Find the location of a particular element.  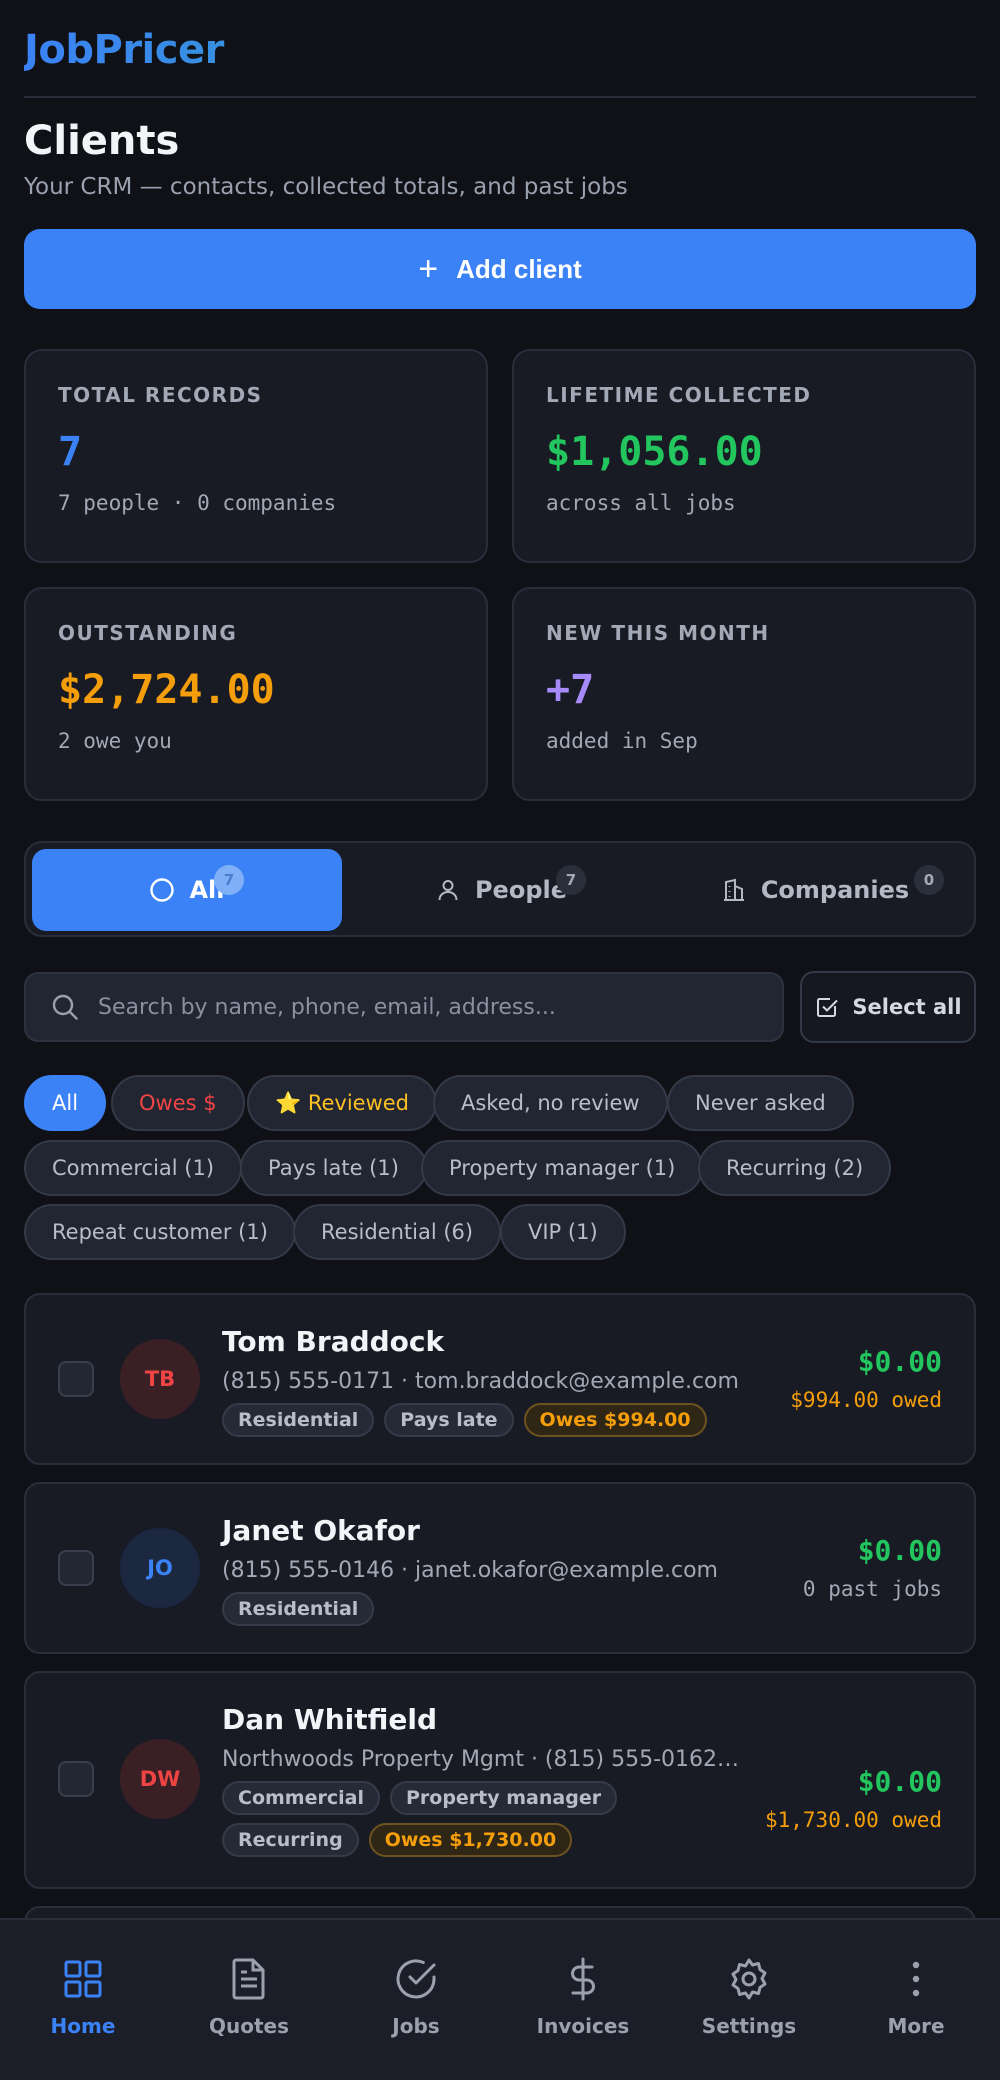

search-box is located at coordinates (404, 1007).